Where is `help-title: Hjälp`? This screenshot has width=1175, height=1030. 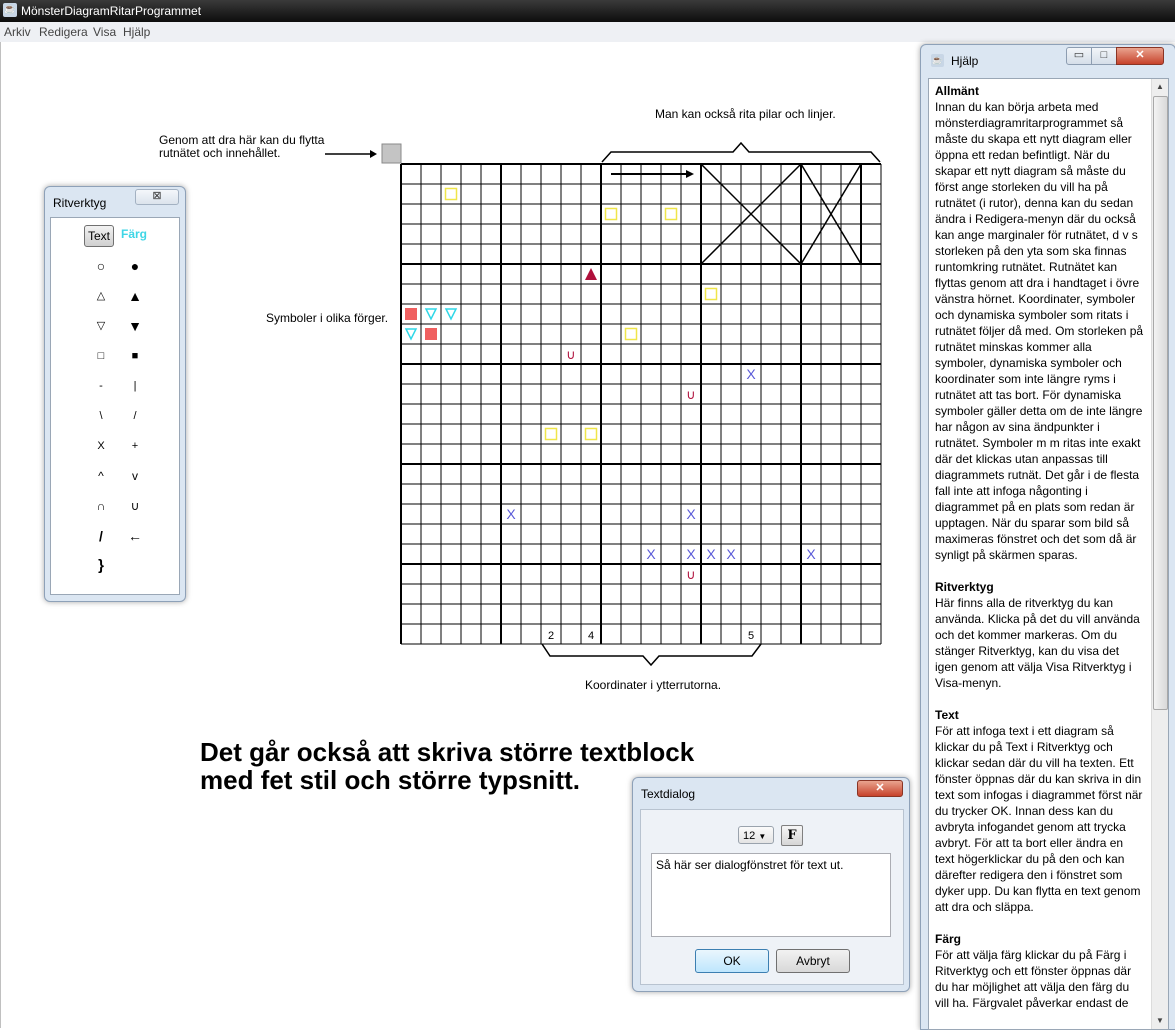
help-title: Hjälp is located at coordinates (965, 61).